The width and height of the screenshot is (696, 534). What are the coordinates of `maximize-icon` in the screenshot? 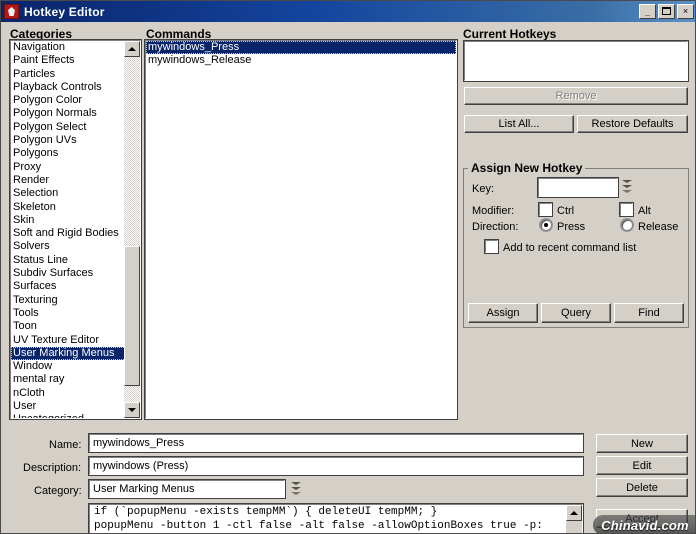 It's located at (666, 11).